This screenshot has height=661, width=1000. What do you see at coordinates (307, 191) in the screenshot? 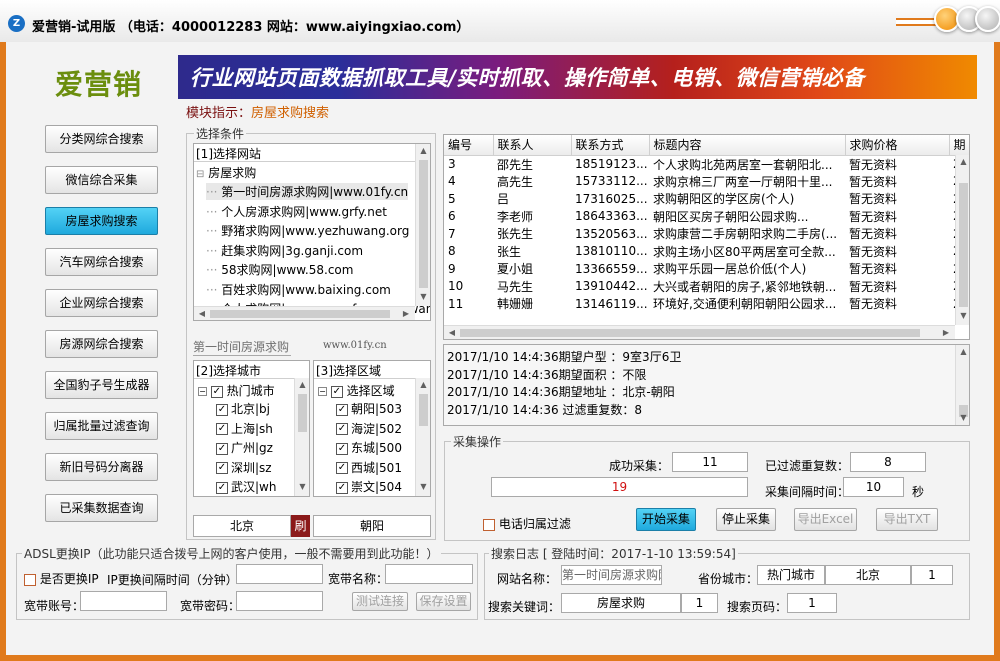
I see `site-item: ··· 第一时间房源求购网|www.01fy.cn` at bounding box center [307, 191].